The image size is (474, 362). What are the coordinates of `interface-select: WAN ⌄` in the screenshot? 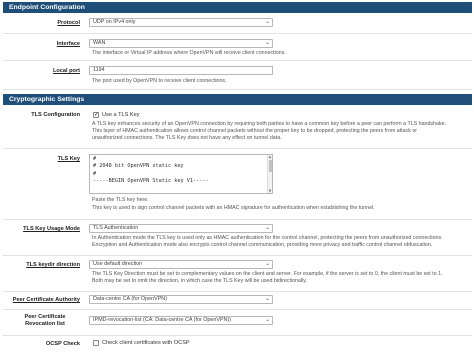 It's located at (181, 43).